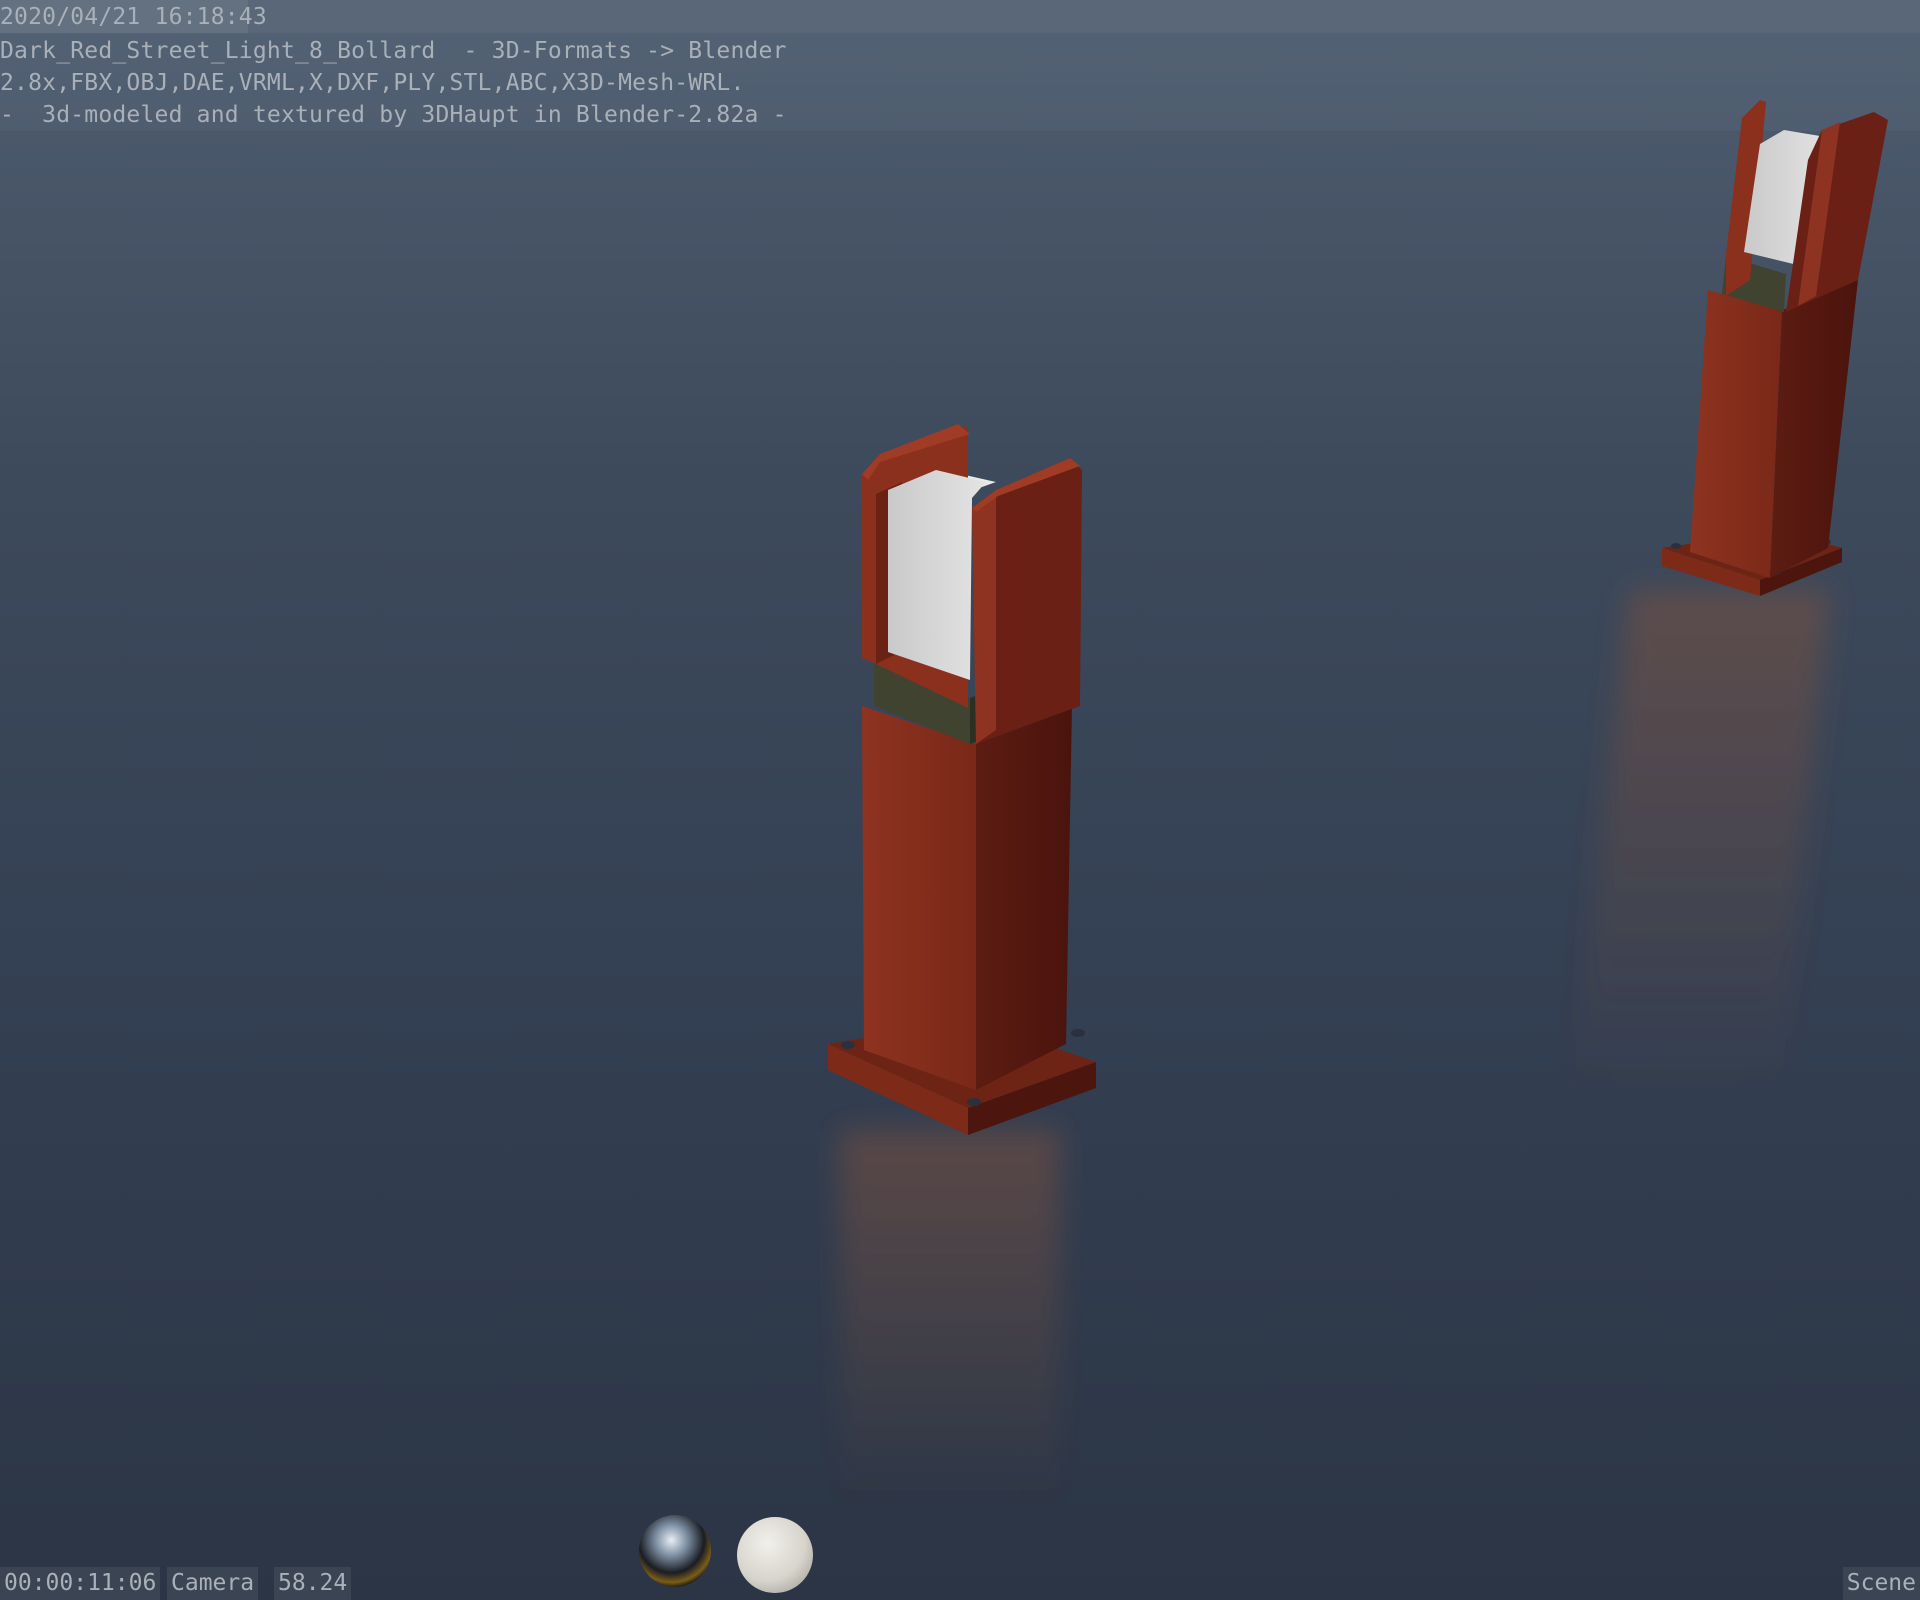  What do you see at coordinates (1881, 1583) in the screenshot?
I see `scene-name: Scene` at bounding box center [1881, 1583].